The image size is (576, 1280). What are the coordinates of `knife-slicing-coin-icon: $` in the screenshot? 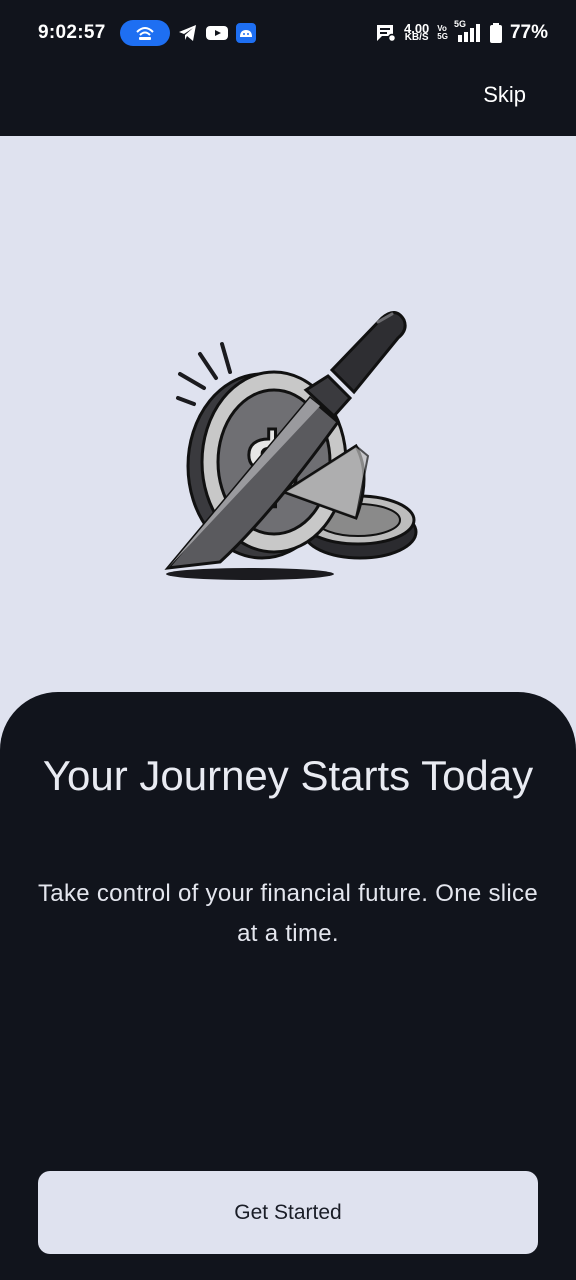 It's located at (291, 445).